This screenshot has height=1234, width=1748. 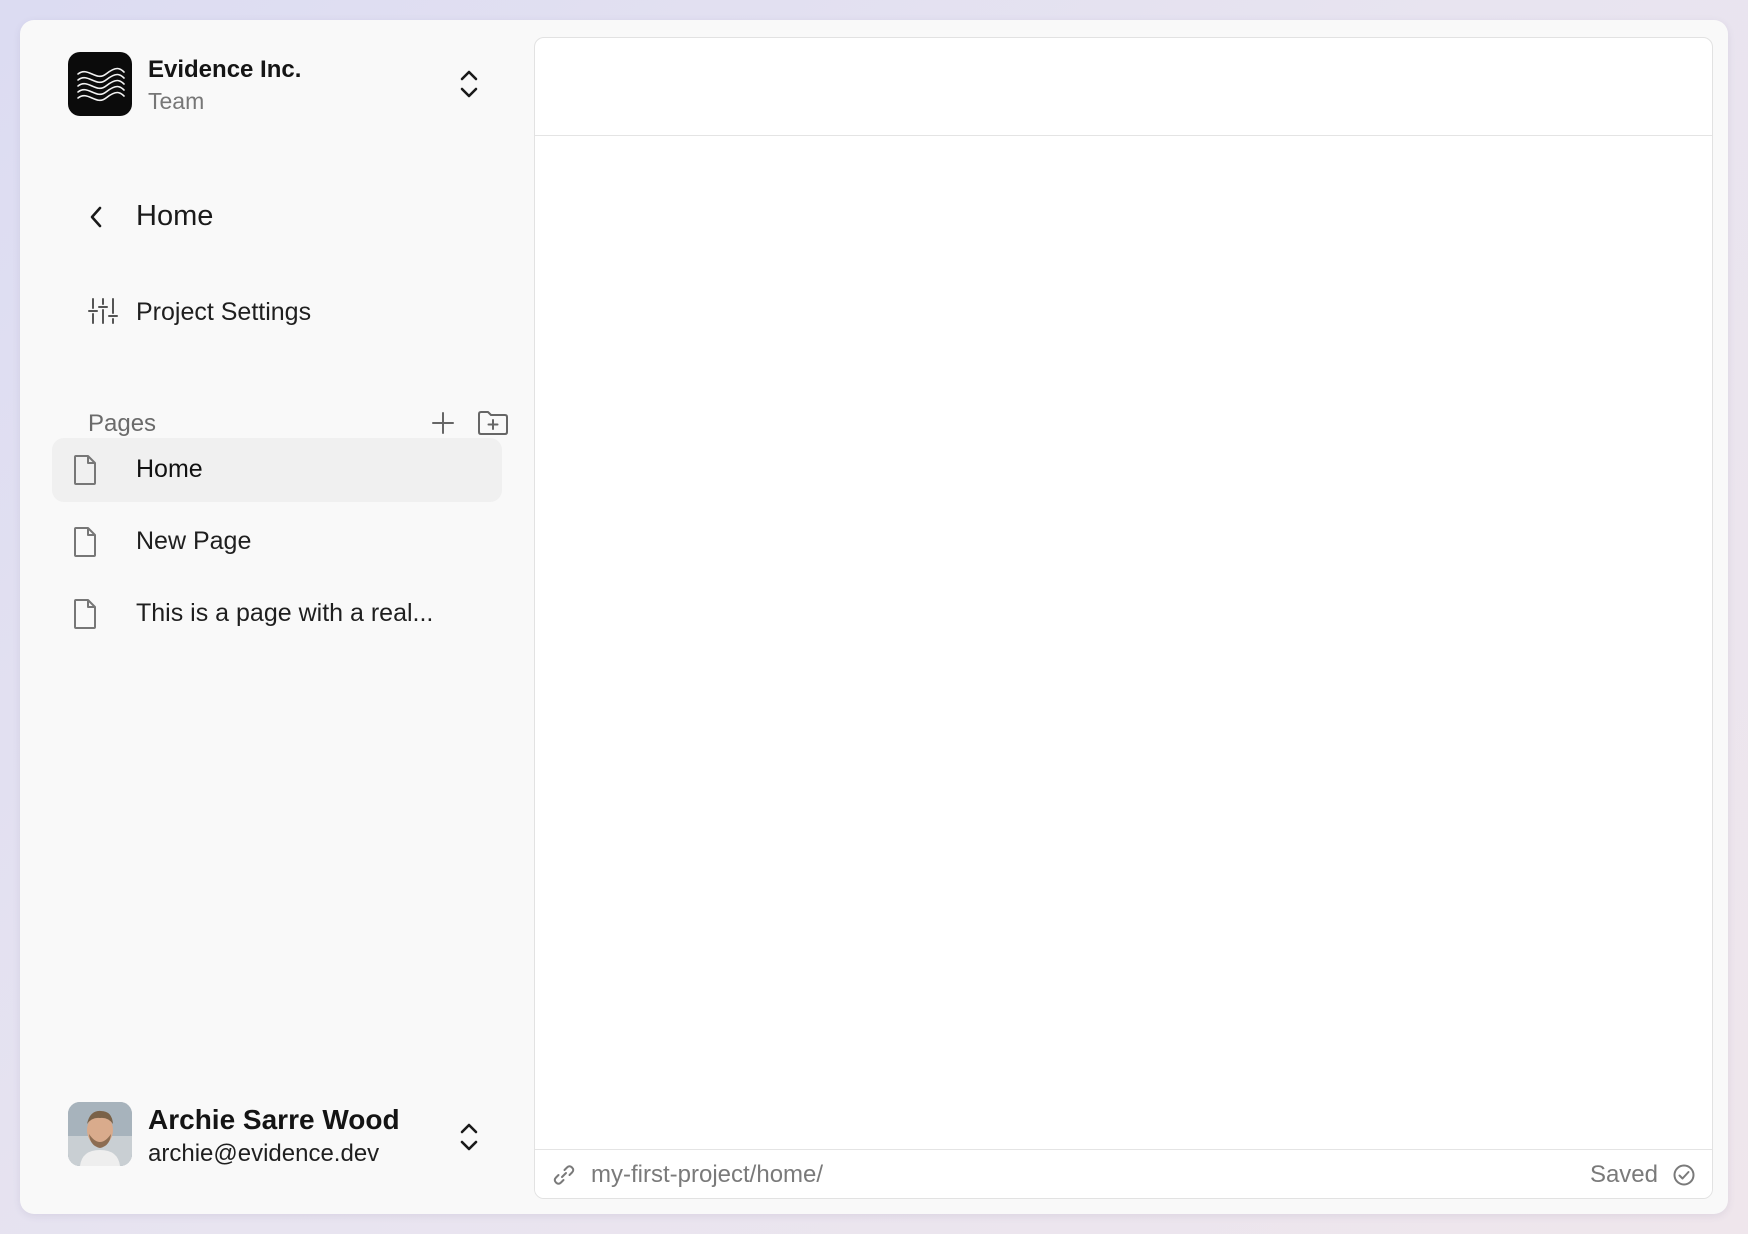 I want to click on check-circle-icon, so click(x=1684, y=1175).